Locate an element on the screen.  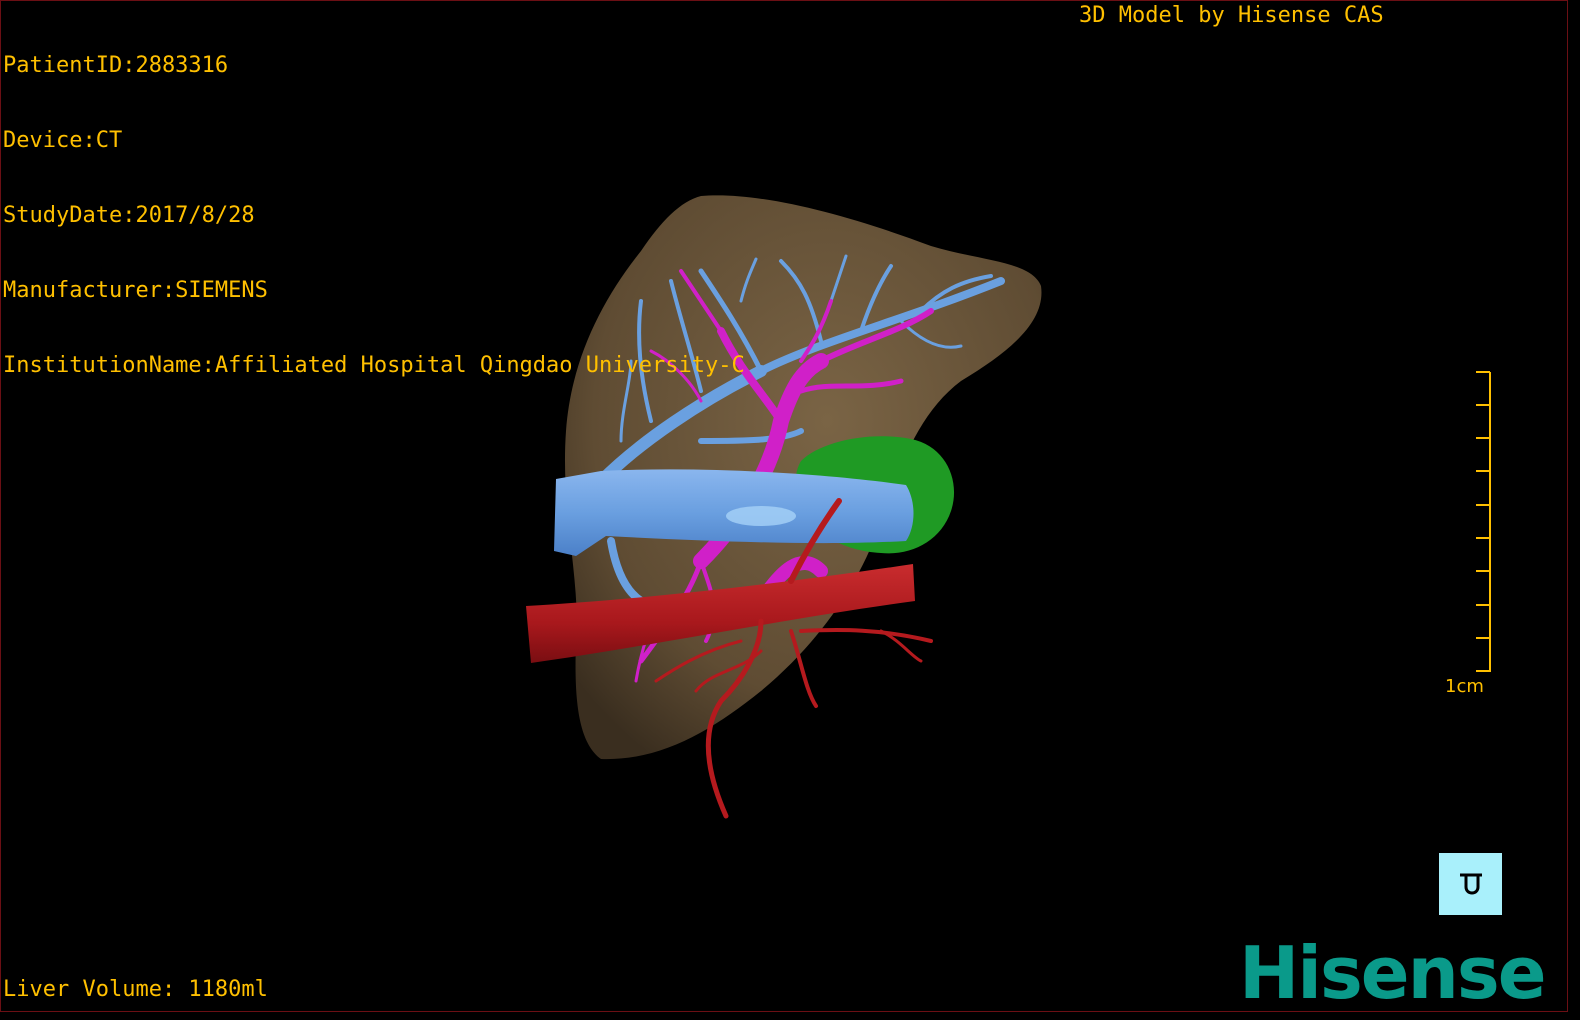
orientation-face-glyph is located at coordinates (1470, 884).